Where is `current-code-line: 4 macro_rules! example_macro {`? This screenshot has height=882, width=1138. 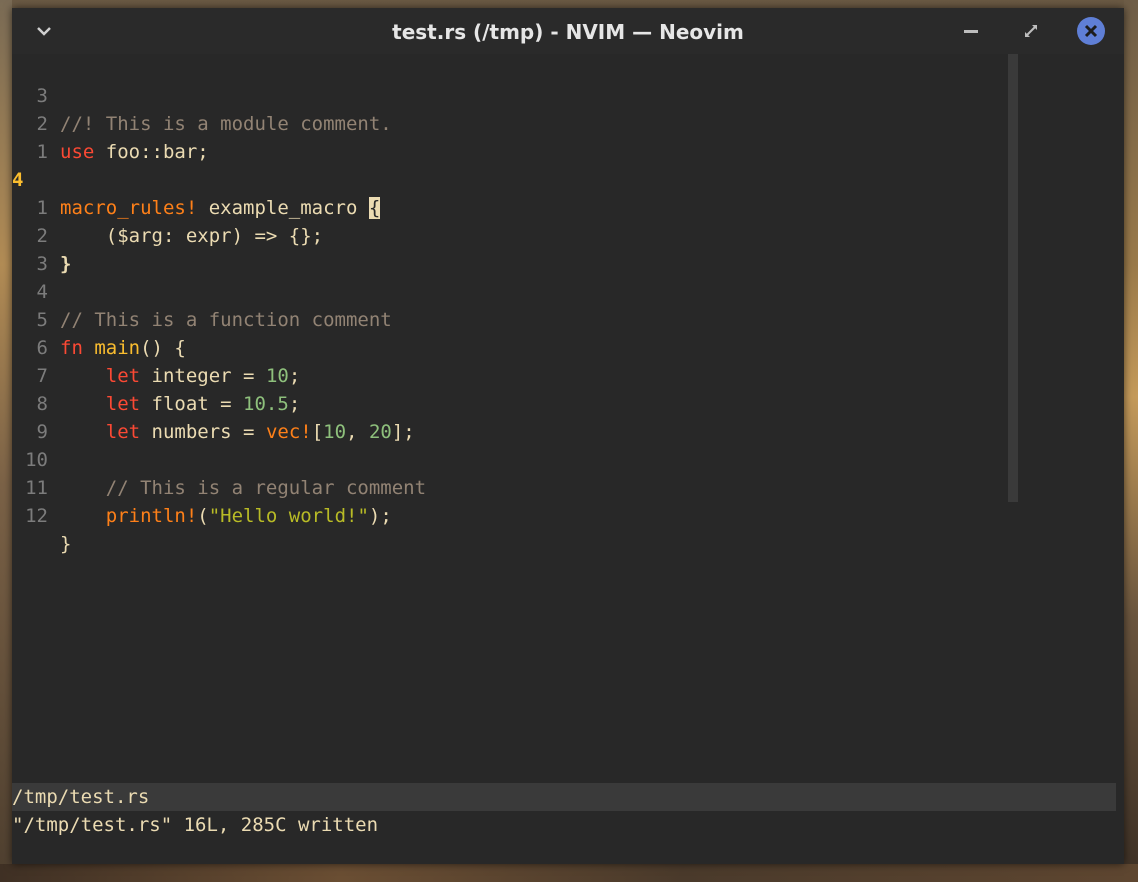
current-code-line: 4 macro_rules! example_macro { is located at coordinates (512, 178).